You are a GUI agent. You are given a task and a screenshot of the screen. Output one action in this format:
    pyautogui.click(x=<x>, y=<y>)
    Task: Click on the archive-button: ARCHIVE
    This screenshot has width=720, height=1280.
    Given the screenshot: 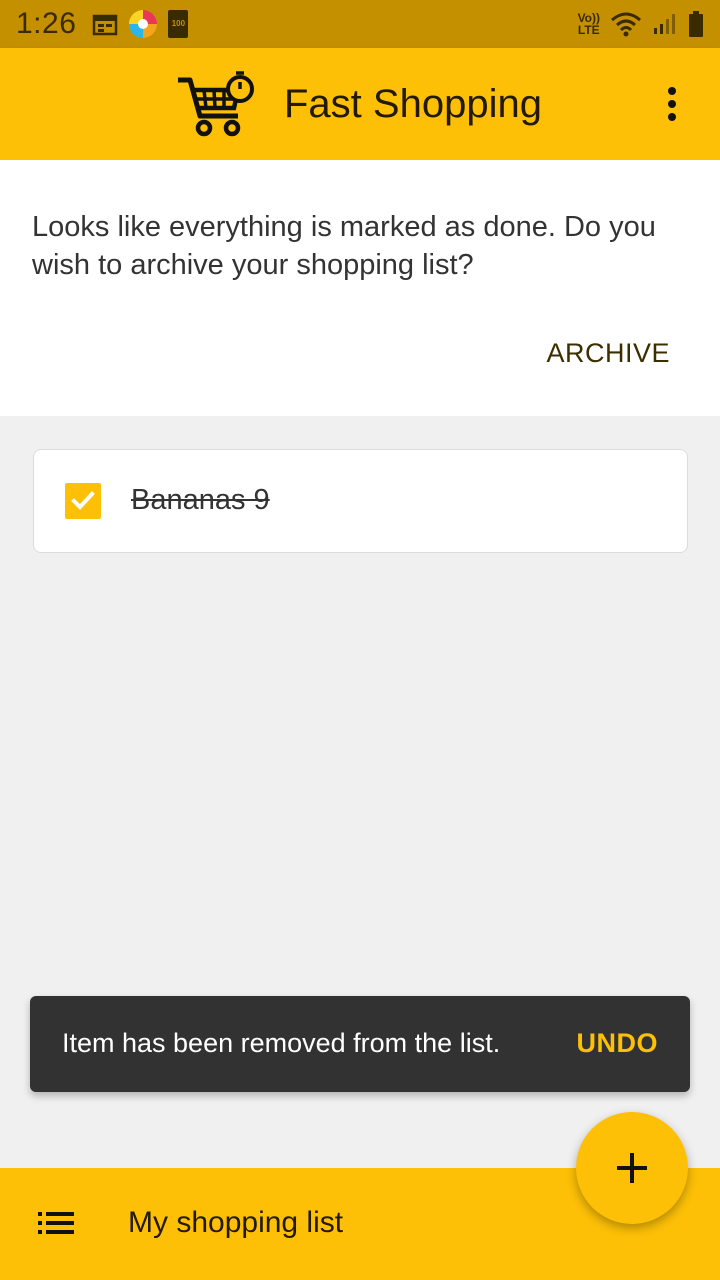 What is the action you would take?
    pyautogui.click(x=608, y=353)
    